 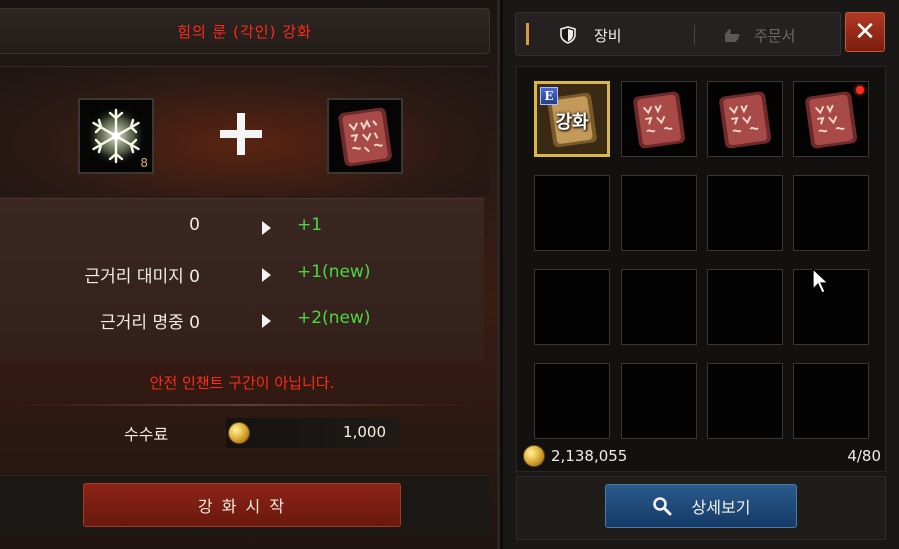 What do you see at coordinates (310, 225) in the screenshot?
I see `stat-next: +1` at bounding box center [310, 225].